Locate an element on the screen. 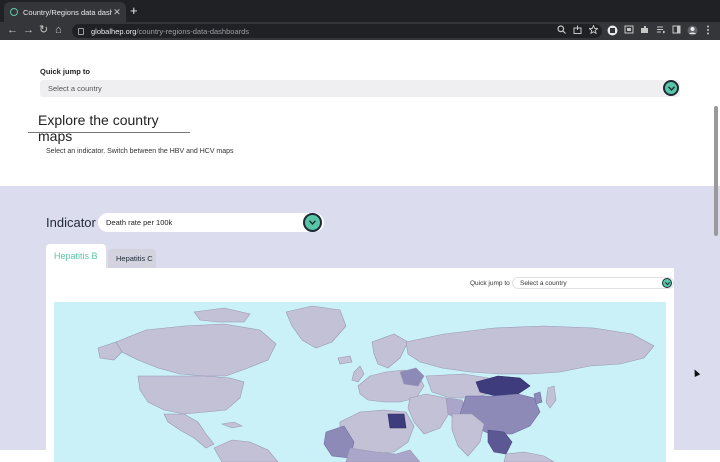 The width and height of the screenshot is (720, 462). map-region-arctic-islands is located at coordinates (222, 315).